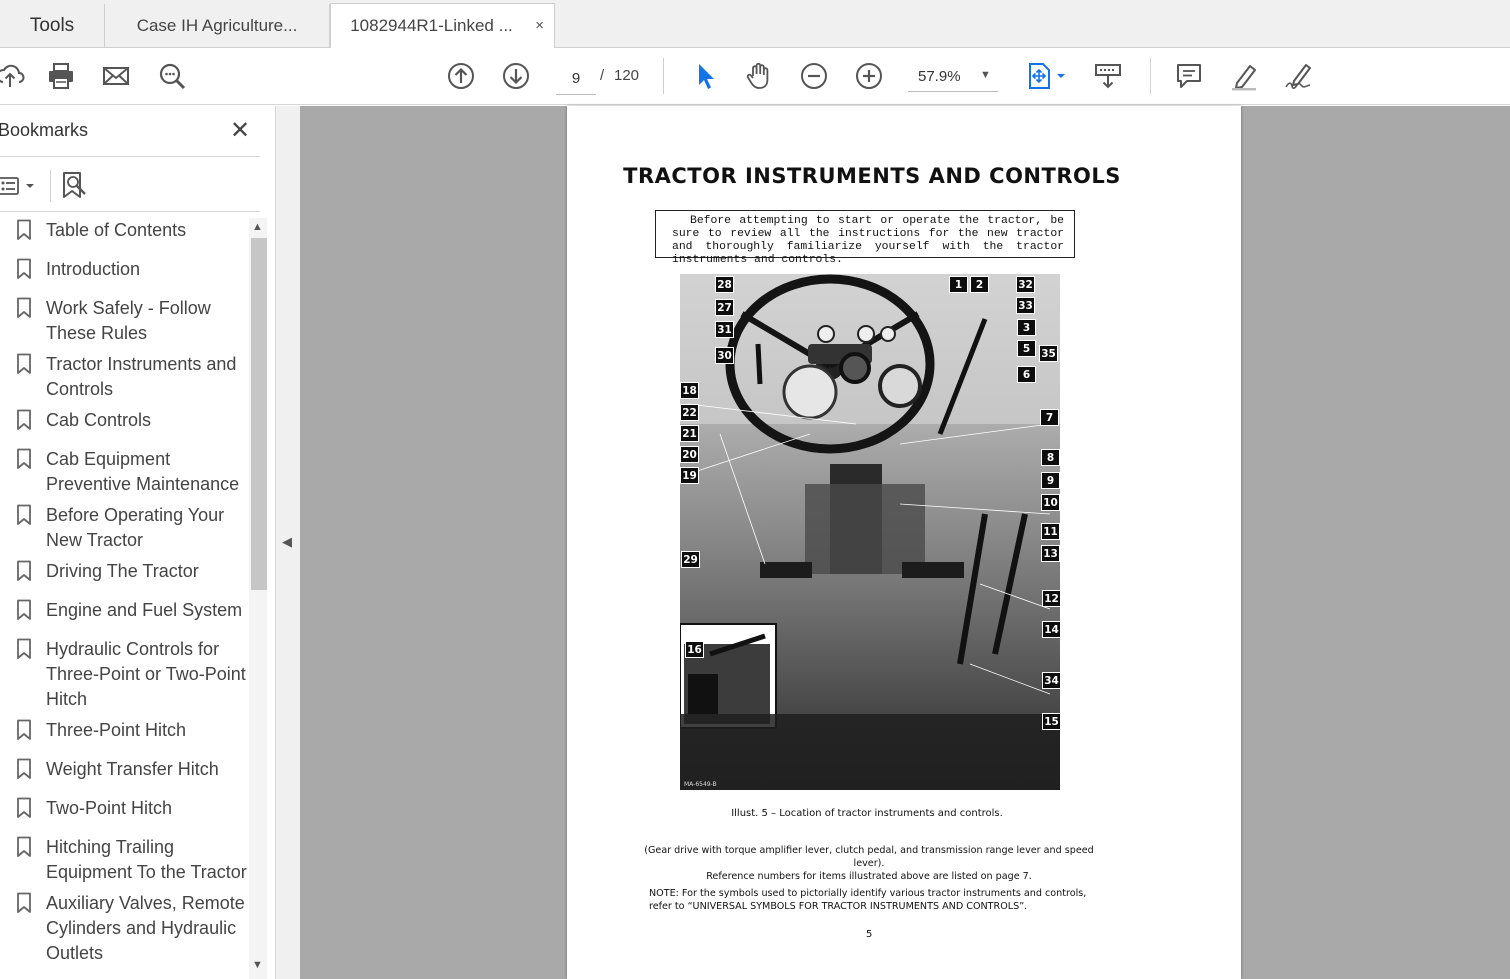 This screenshot has height=979, width=1510. I want to click on callout-number: 18, so click(689, 390).